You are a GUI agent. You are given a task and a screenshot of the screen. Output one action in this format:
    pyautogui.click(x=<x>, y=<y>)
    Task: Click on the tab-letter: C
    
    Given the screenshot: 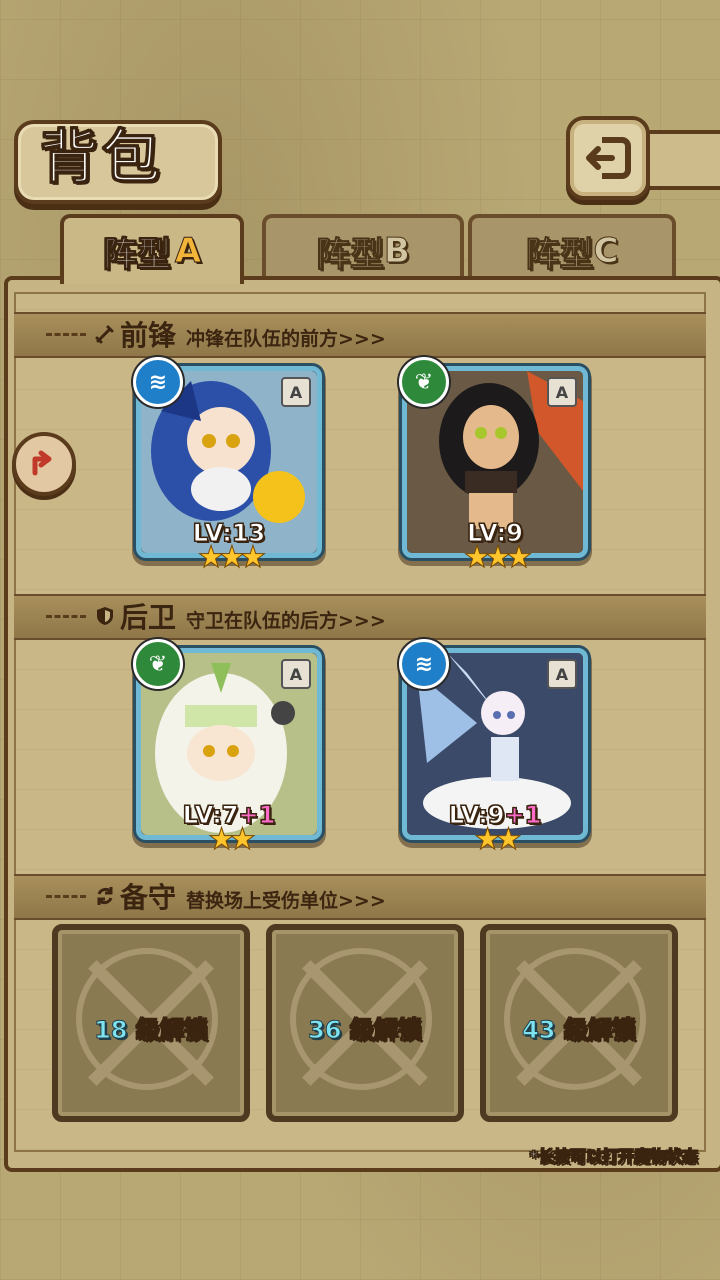 What is the action you would take?
    pyautogui.click(x=606, y=251)
    